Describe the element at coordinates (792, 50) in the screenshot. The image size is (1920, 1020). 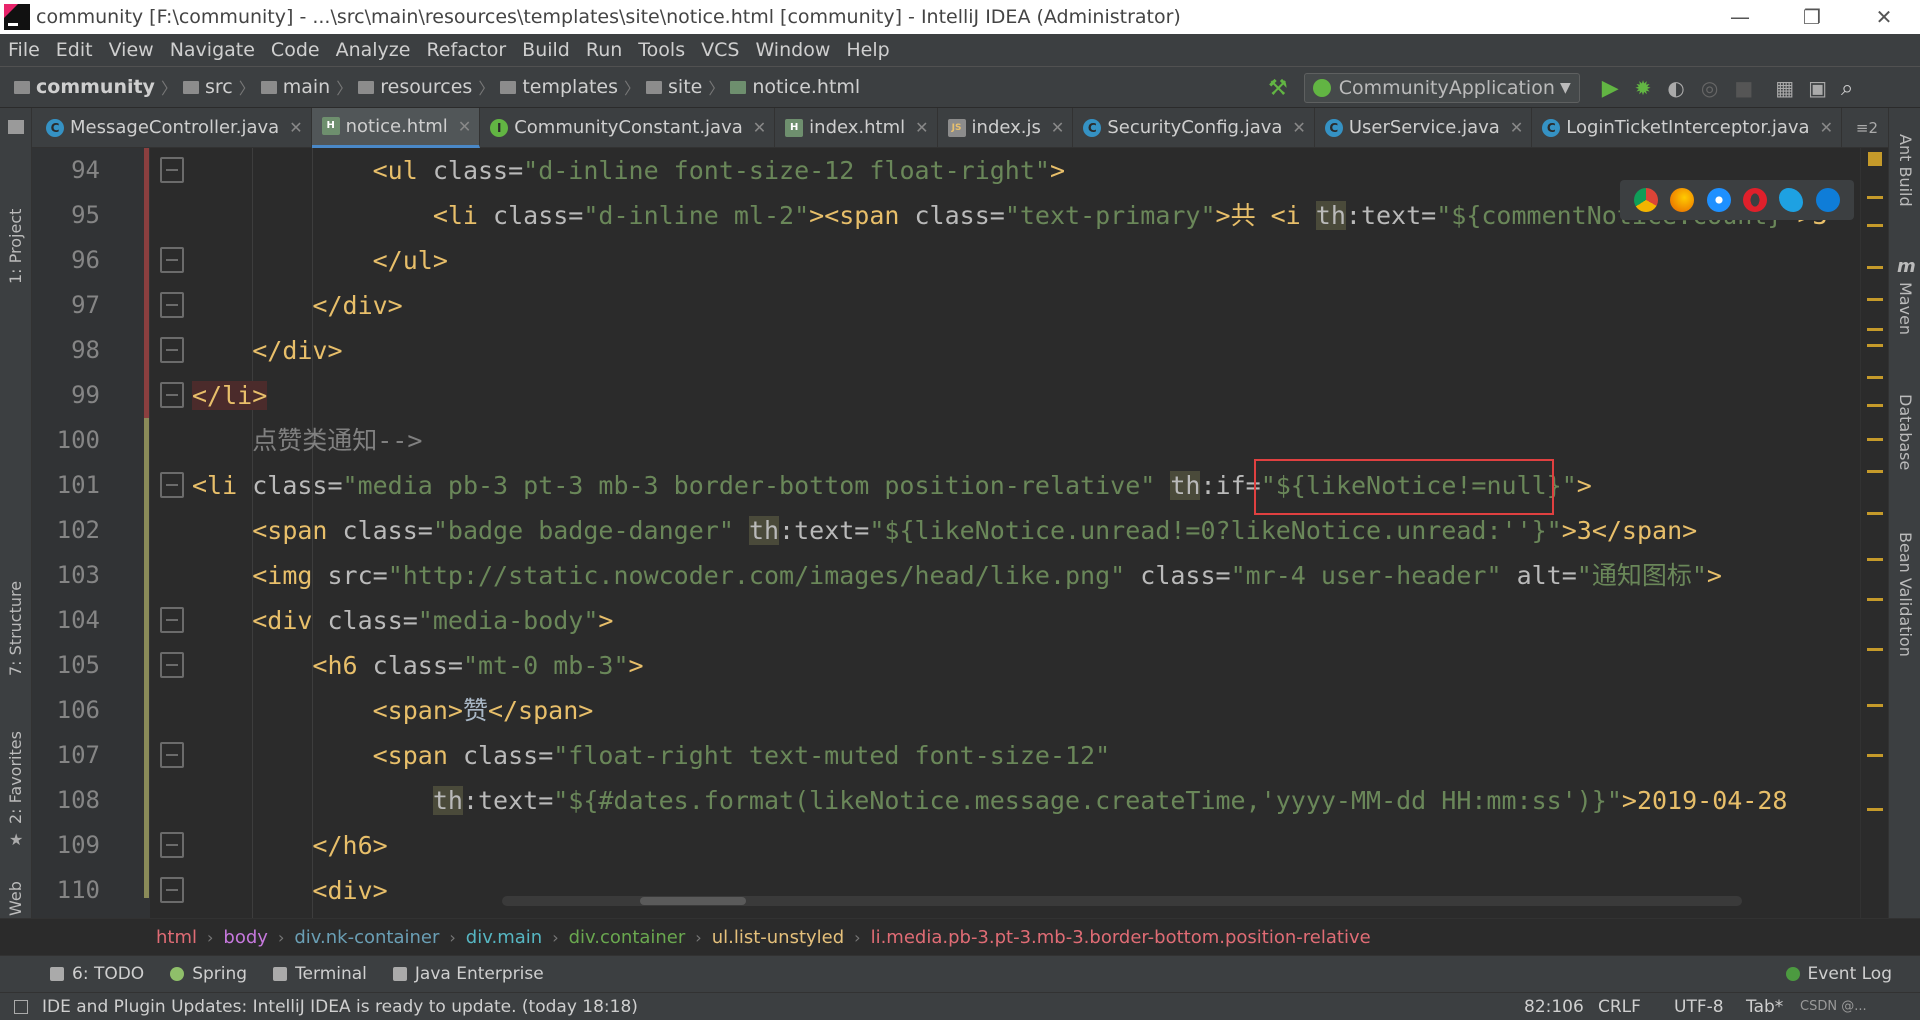
I see `menu-window: Window` at that location.